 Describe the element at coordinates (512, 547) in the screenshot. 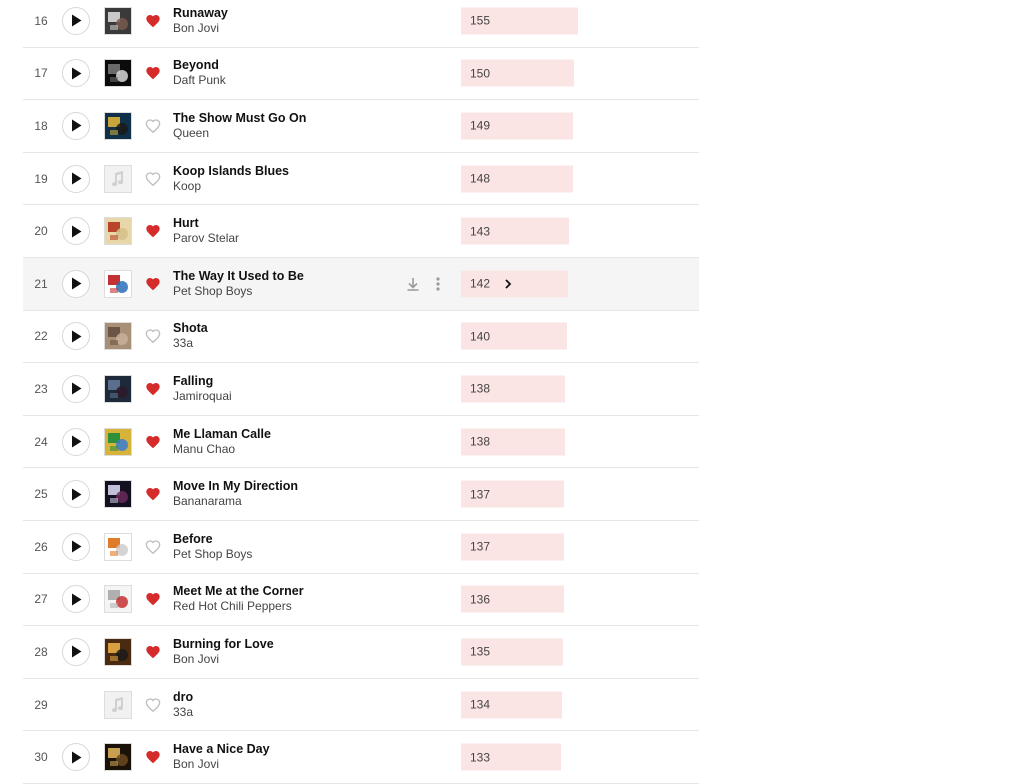

I see `play-count-bar: 137` at that location.